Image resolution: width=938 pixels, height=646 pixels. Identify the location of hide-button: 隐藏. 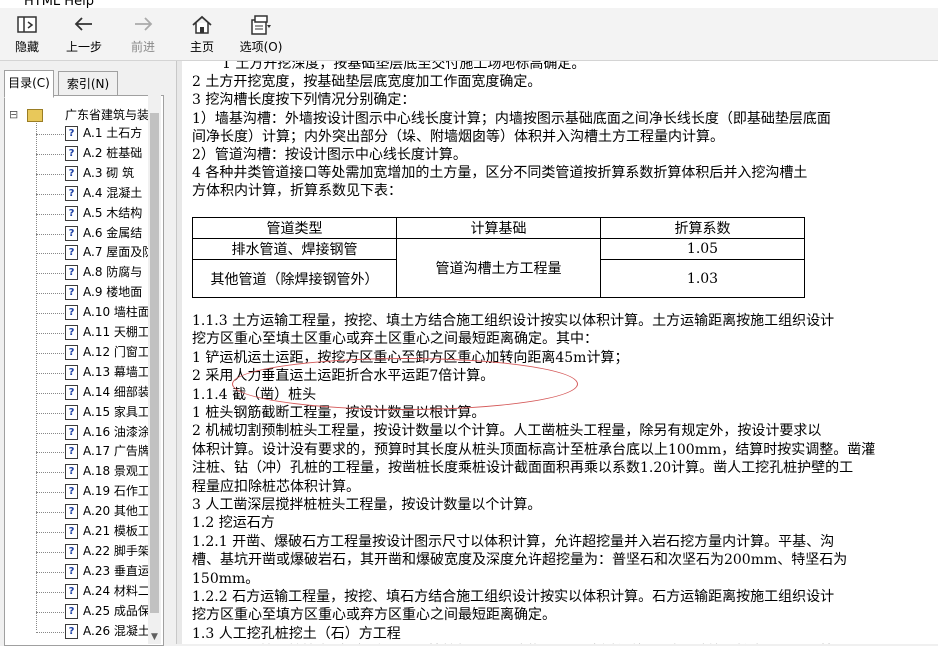
(27, 33).